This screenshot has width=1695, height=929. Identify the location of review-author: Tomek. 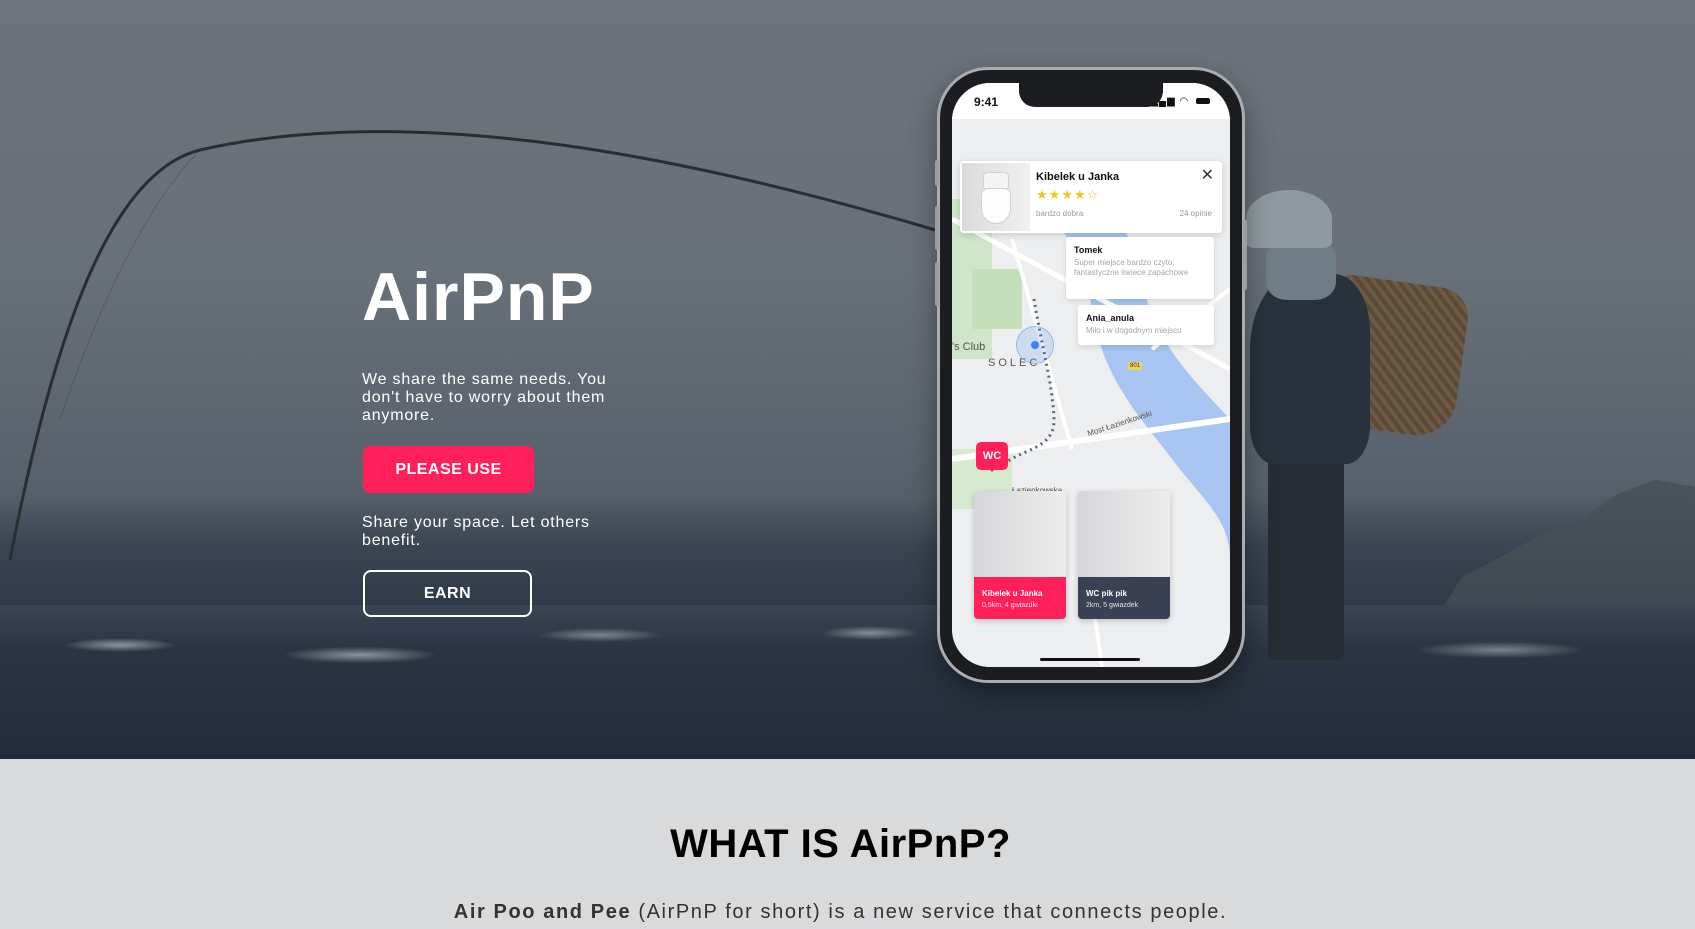
(1088, 250).